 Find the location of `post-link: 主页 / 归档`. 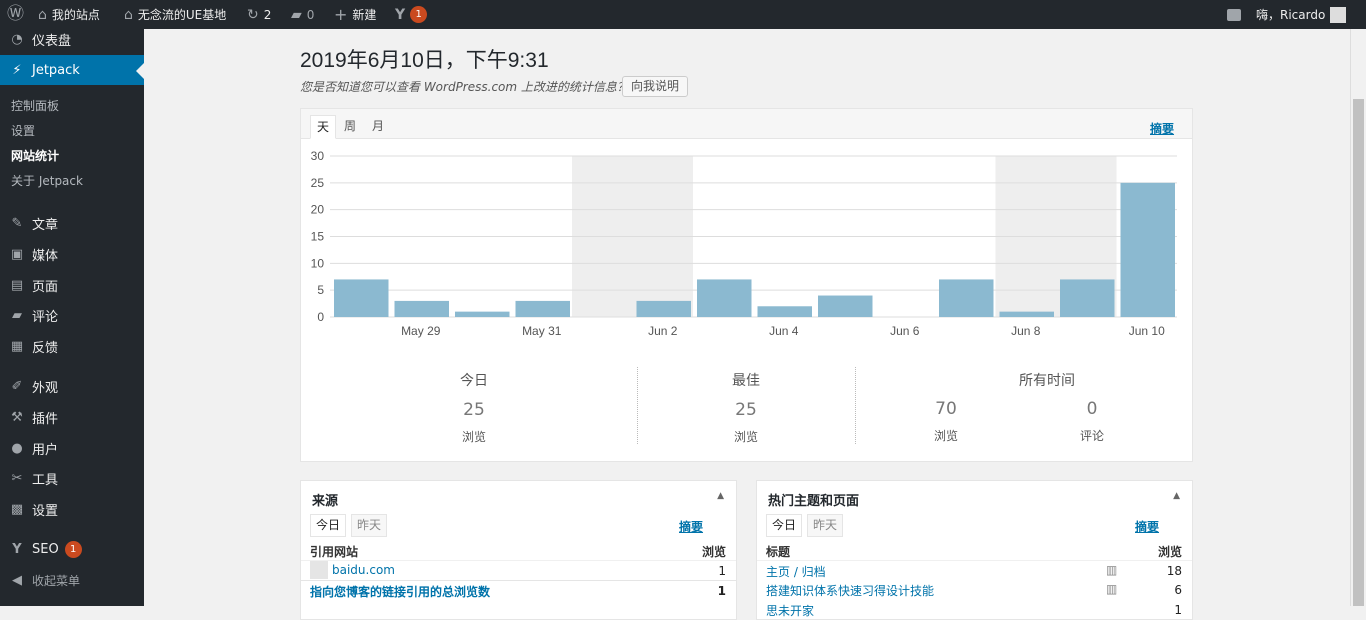

post-link: 主页 / 归档 is located at coordinates (796, 571).